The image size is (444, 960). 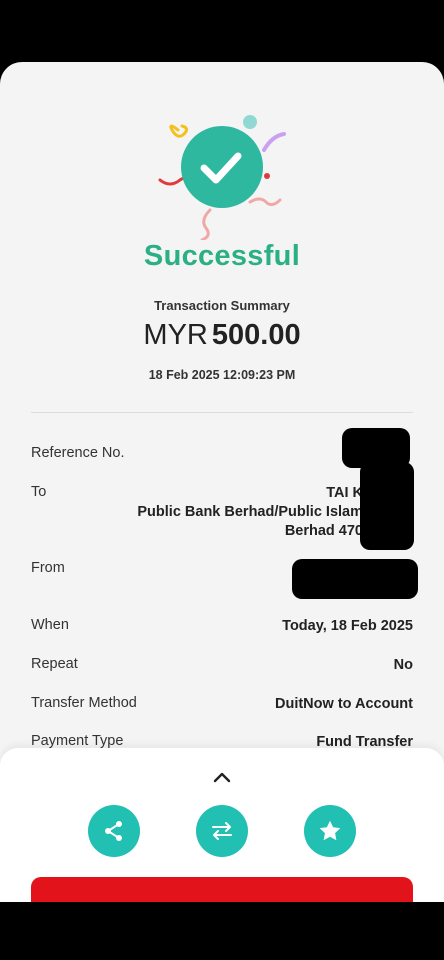 I want to click on star-icon, so click(x=330, y=830).